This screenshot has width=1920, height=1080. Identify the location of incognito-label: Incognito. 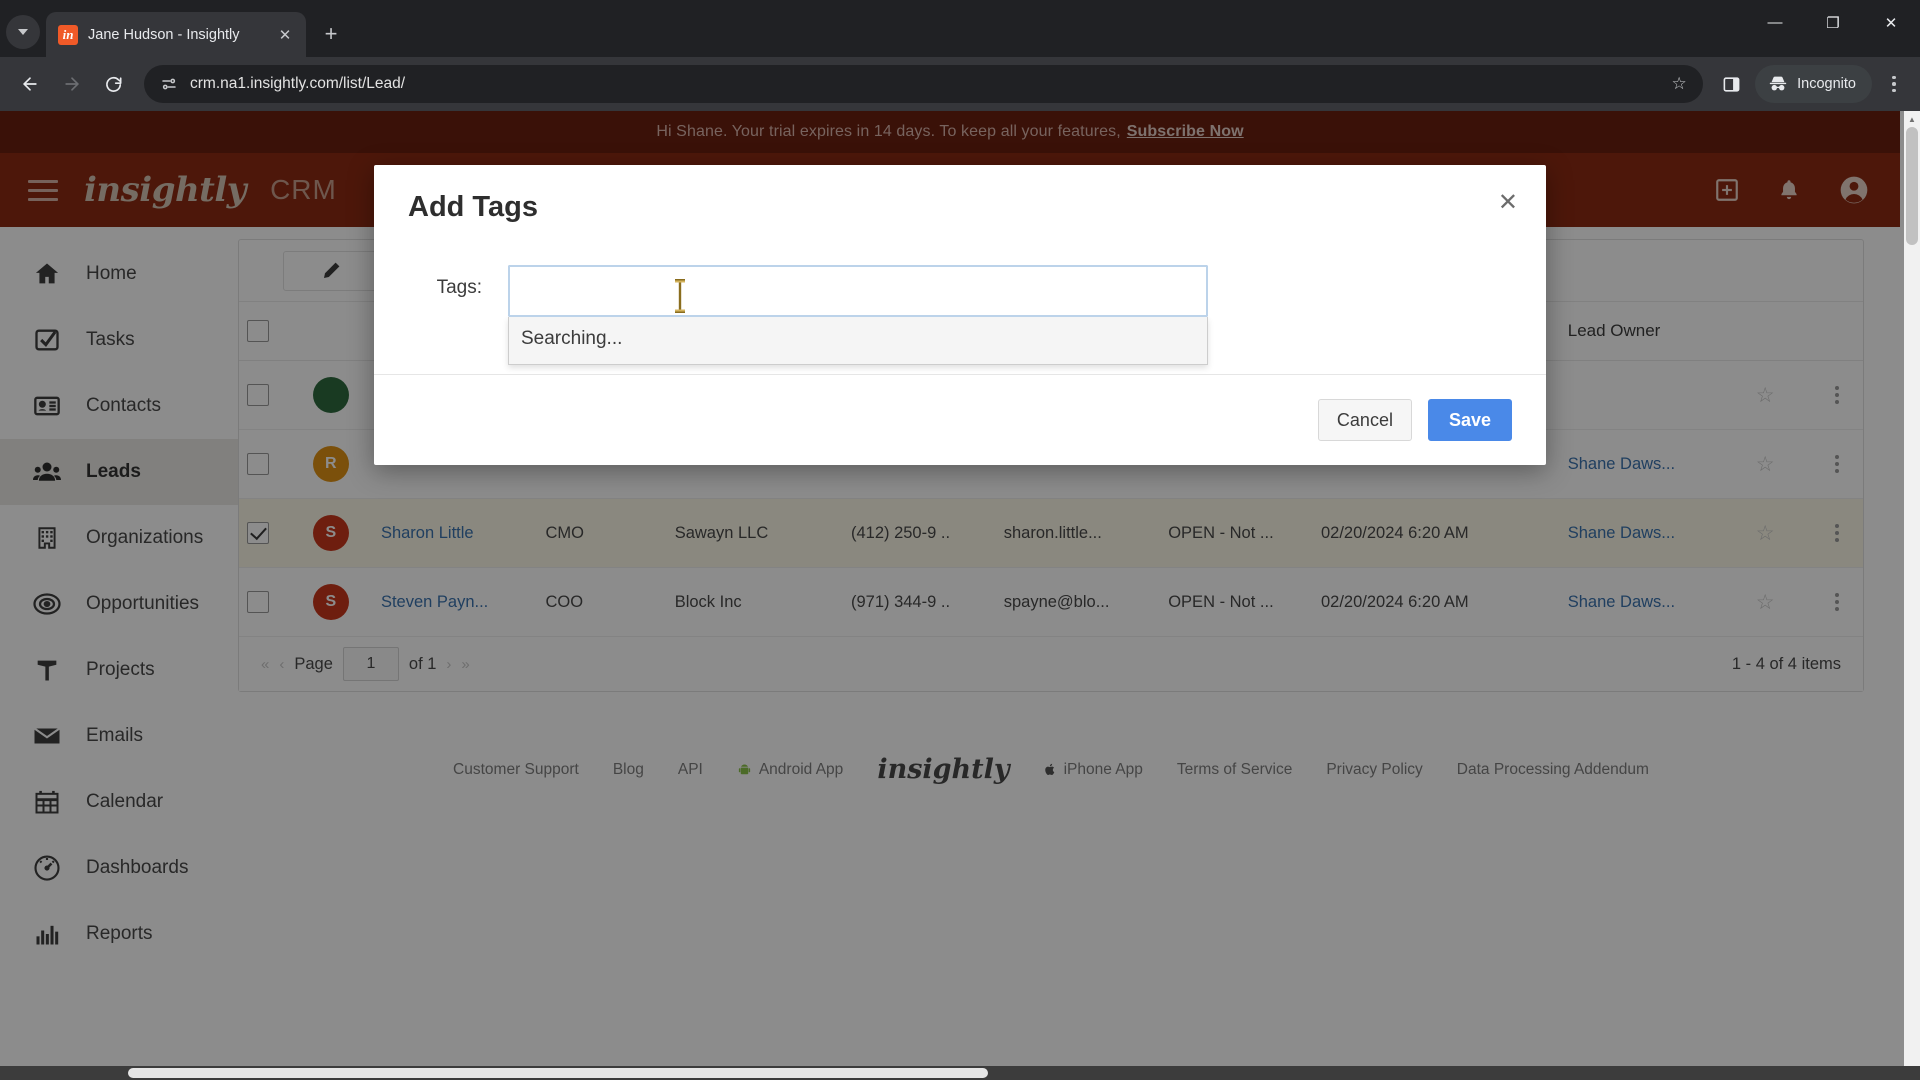
(1826, 84).